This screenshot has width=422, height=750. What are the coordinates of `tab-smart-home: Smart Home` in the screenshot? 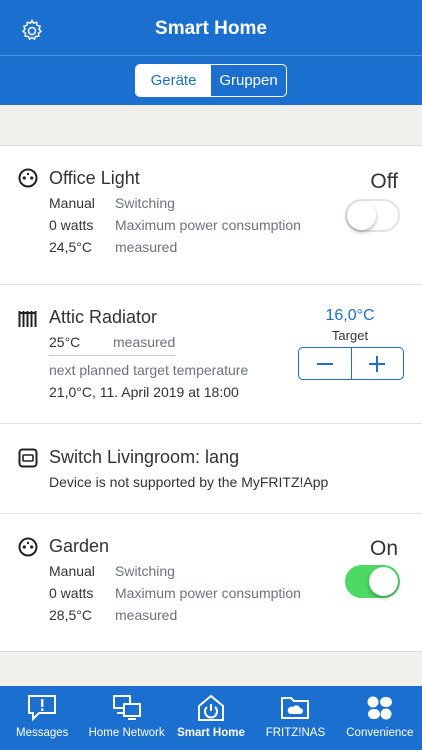 It's located at (211, 718).